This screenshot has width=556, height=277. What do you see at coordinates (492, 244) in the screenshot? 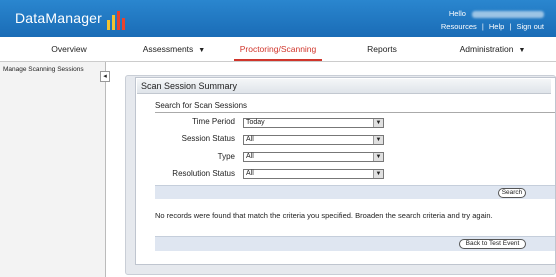
I see `back-to-test-event-button: Back to Test Event` at bounding box center [492, 244].